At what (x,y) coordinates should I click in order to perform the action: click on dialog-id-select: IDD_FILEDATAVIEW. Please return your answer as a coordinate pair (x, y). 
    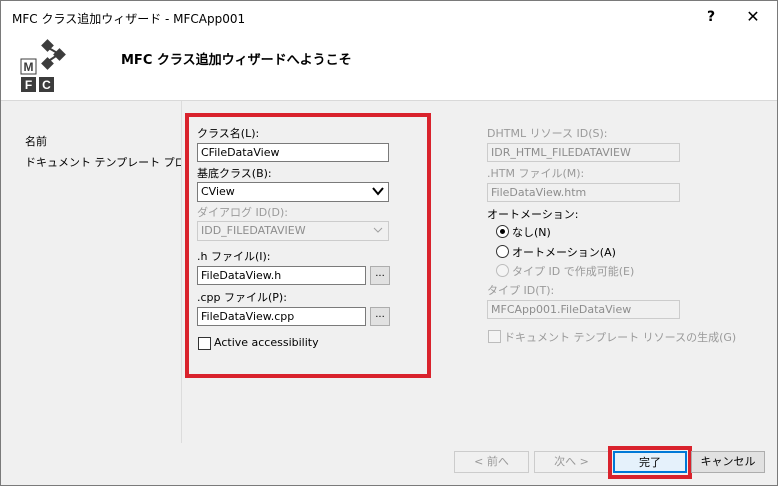
    Looking at the image, I should click on (293, 231).